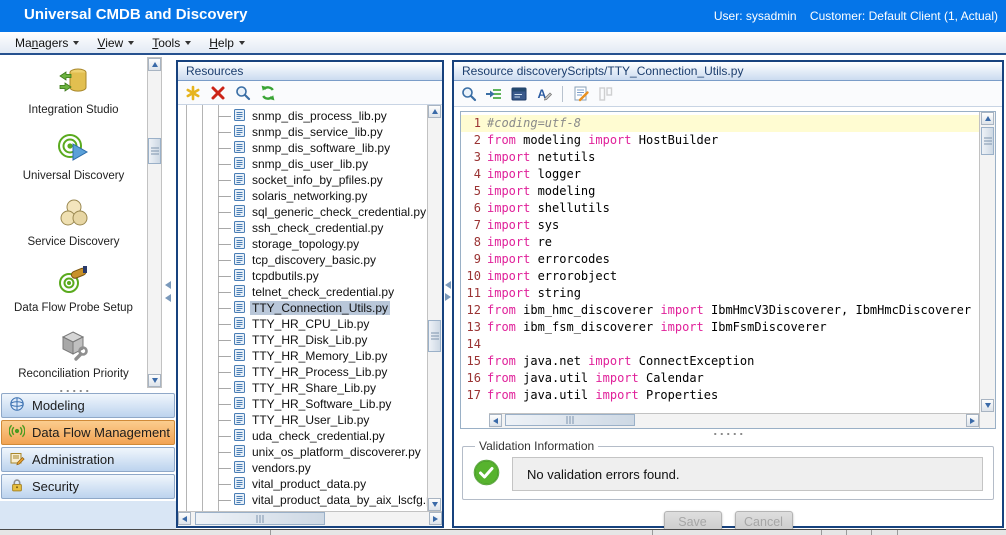 This screenshot has width=1006, height=535. Describe the element at coordinates (302, 260) in the screenshot. I see `tree-item: tcp_discovery_basic.py` at that location.